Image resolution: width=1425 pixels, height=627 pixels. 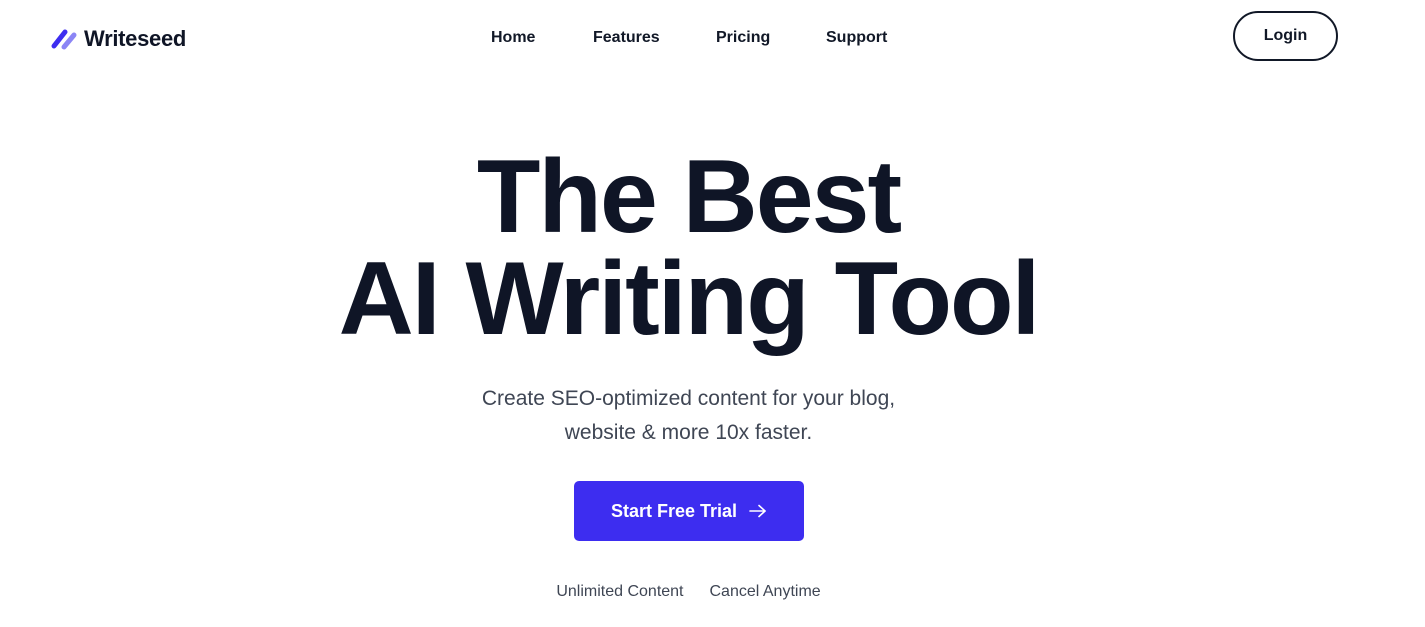 I want to click on arrow-right-icon, so click(x=757, y=511).